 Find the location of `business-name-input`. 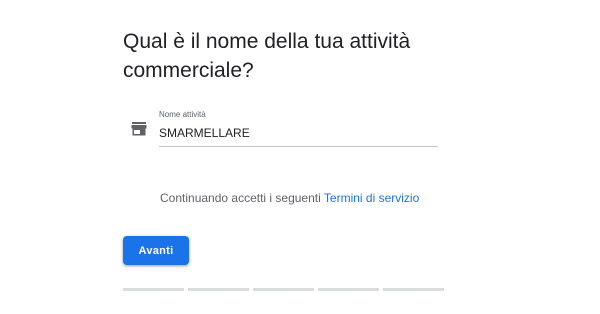

business-name-input is located at coordinates (294, 133).